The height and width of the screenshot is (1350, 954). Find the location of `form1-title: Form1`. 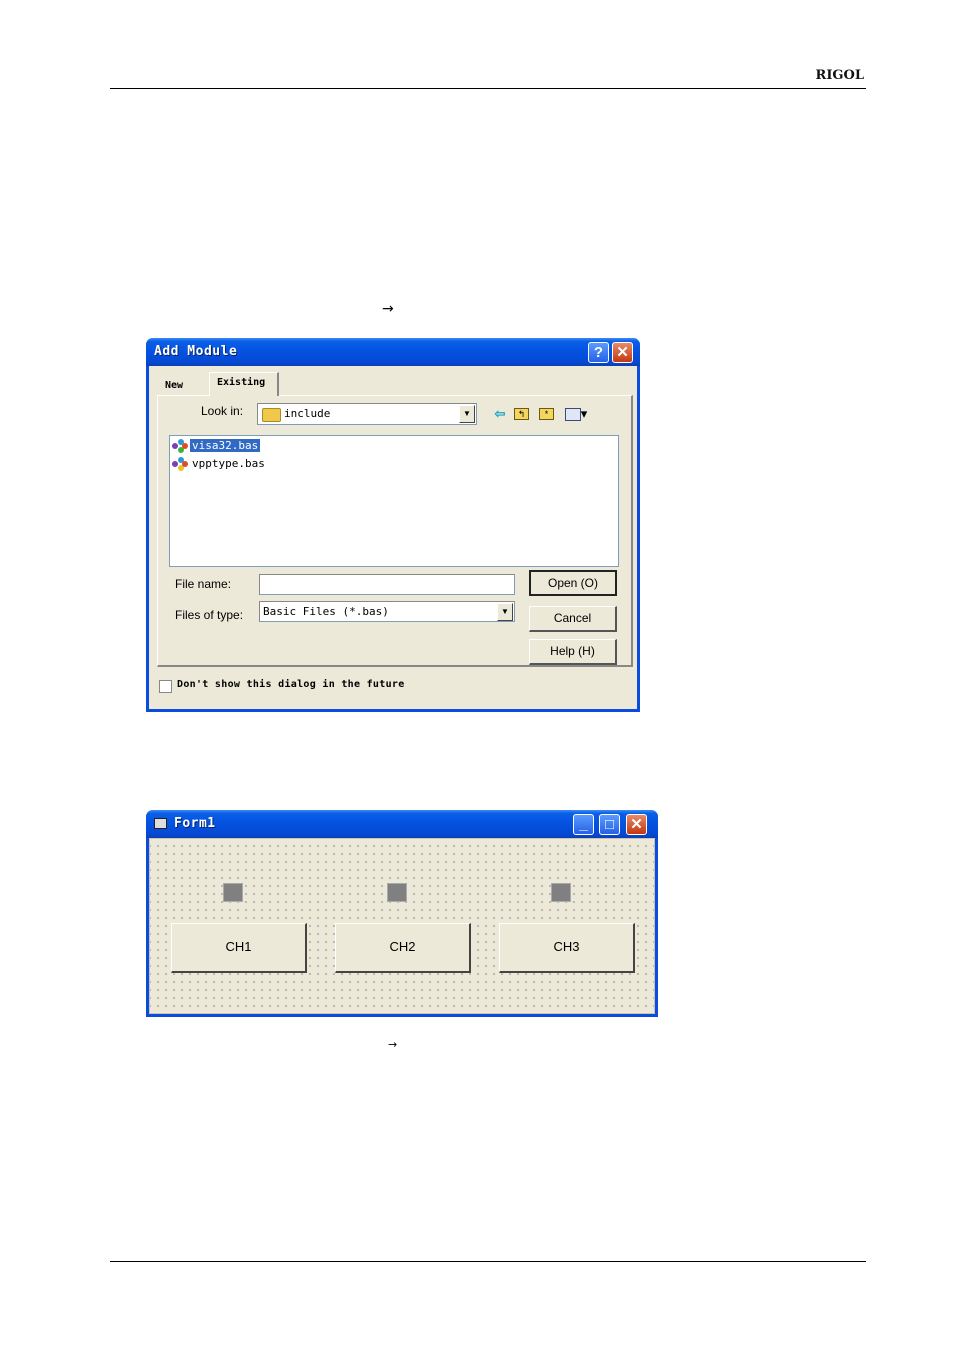

form1-title: Form1 is located at coordinates (195, 823).